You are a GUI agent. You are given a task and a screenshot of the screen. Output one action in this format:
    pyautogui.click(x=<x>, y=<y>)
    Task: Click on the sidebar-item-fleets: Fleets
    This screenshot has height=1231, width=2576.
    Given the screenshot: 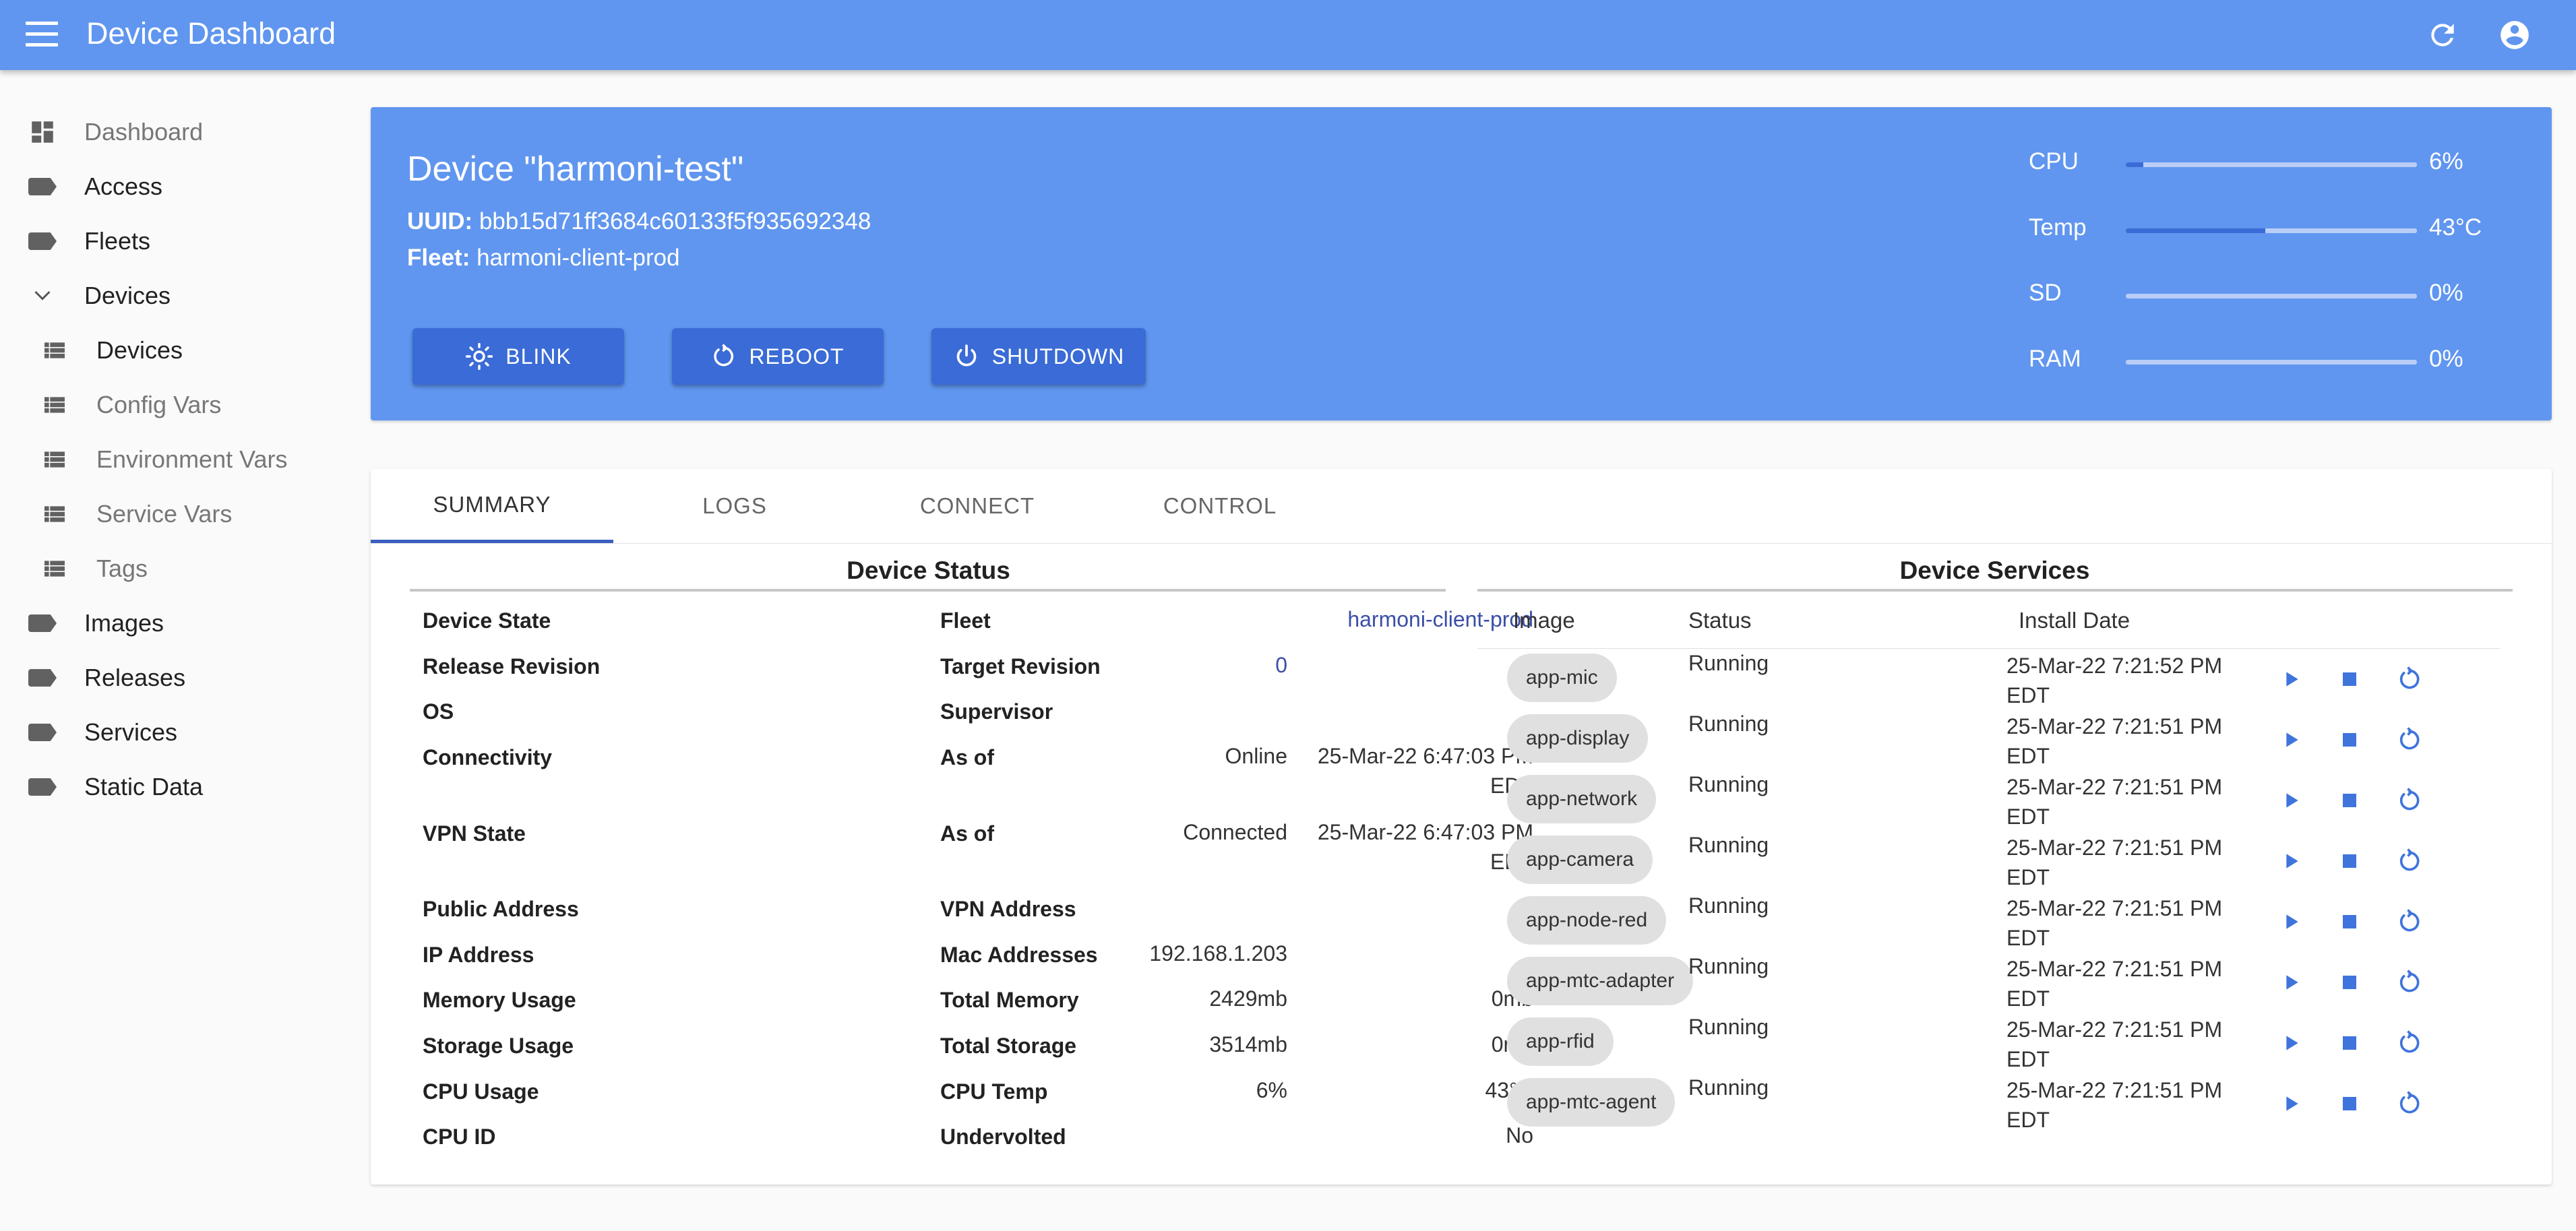 What is the action you would take?
    pyautogui.click(x=175, y=241)
    